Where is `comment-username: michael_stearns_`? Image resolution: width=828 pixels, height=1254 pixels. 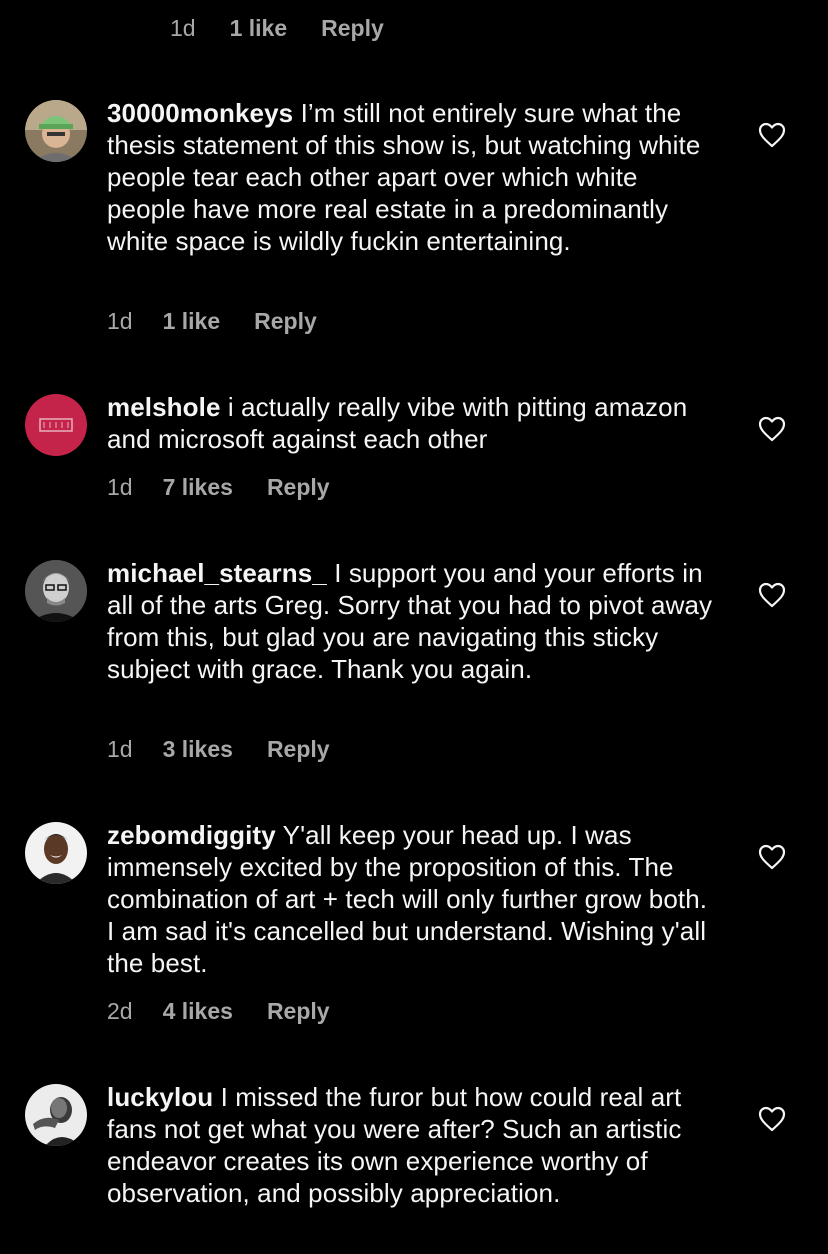
comment-username: michael_stearns_ is located at coordinates (217, 573).